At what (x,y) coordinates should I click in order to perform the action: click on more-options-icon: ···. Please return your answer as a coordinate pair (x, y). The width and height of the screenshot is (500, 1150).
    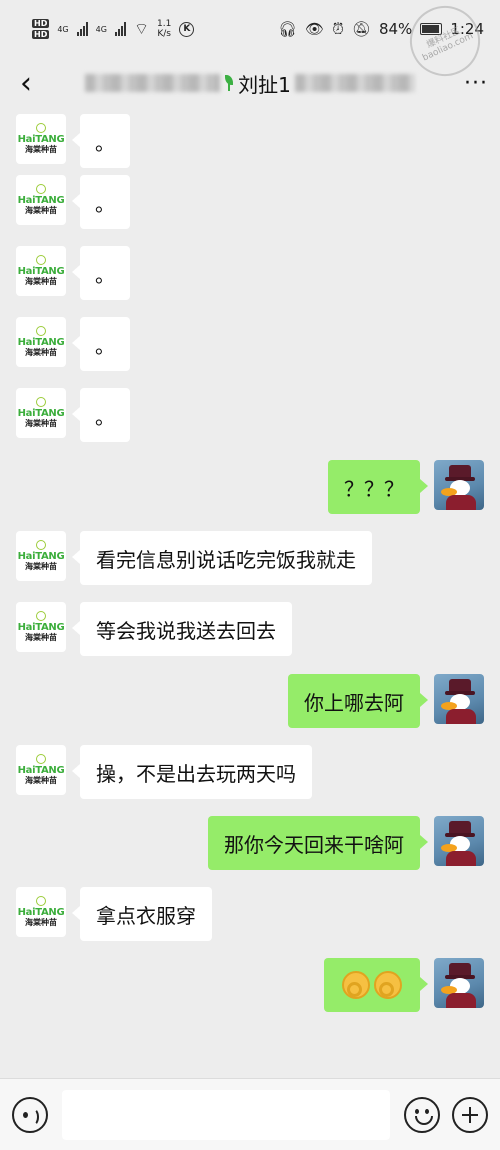
    Looking at the image, I should click on (476, 83).